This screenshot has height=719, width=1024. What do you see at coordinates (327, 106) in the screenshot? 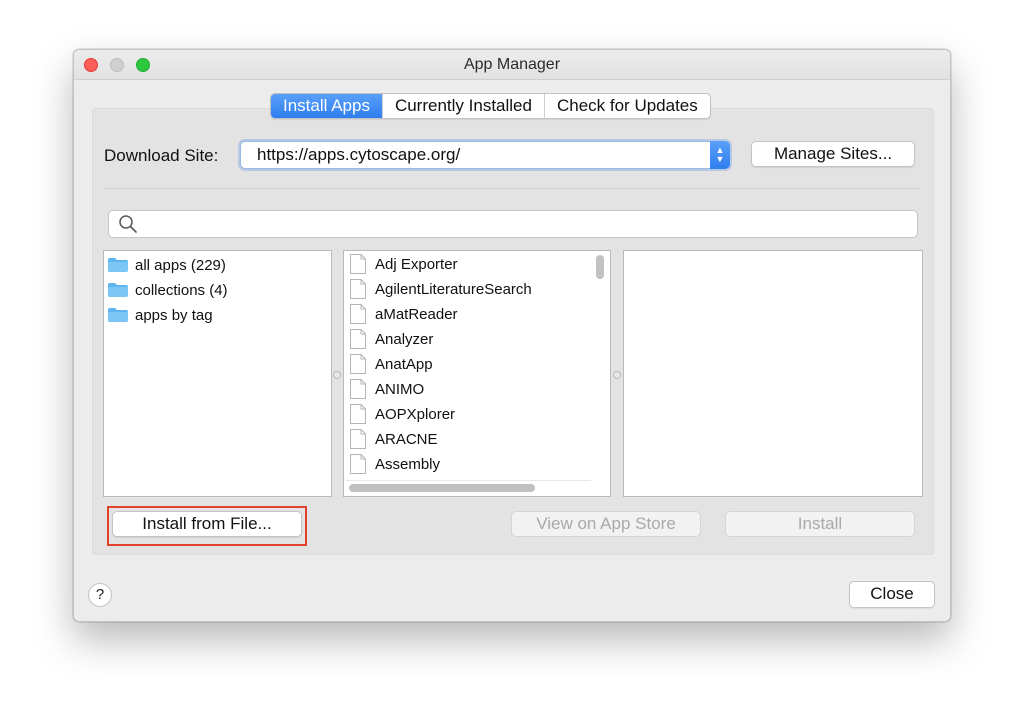
I see `tab-install-apps: Install Apps` at bounding box center [327, 106].